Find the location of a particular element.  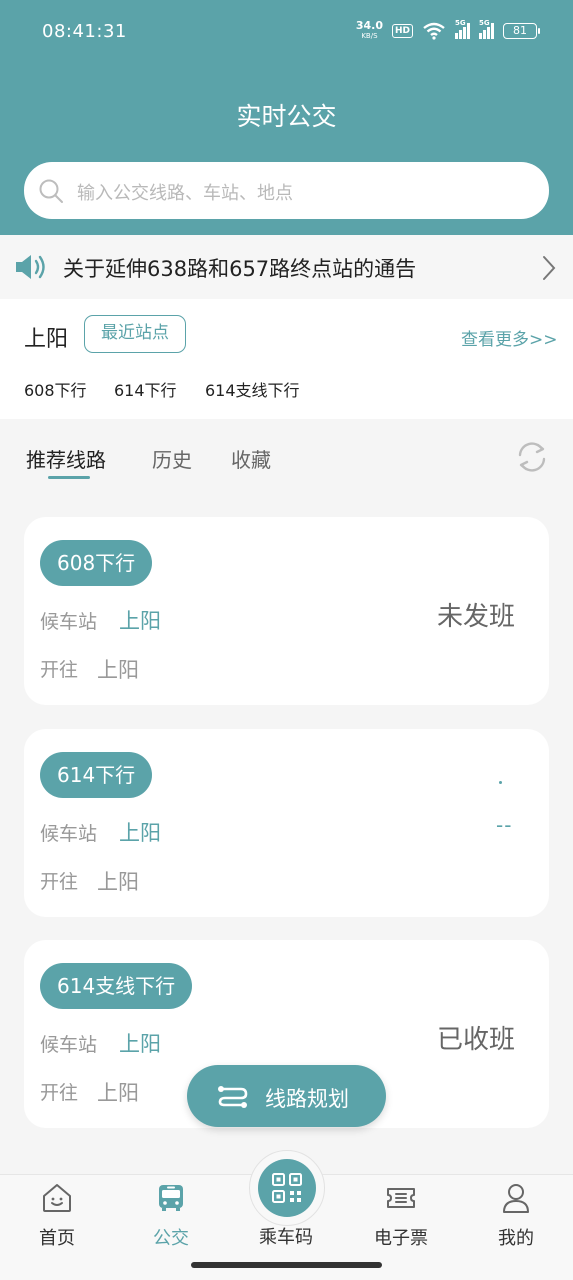

tab-favorites: 收藏 is located at coordinates (251, 458).